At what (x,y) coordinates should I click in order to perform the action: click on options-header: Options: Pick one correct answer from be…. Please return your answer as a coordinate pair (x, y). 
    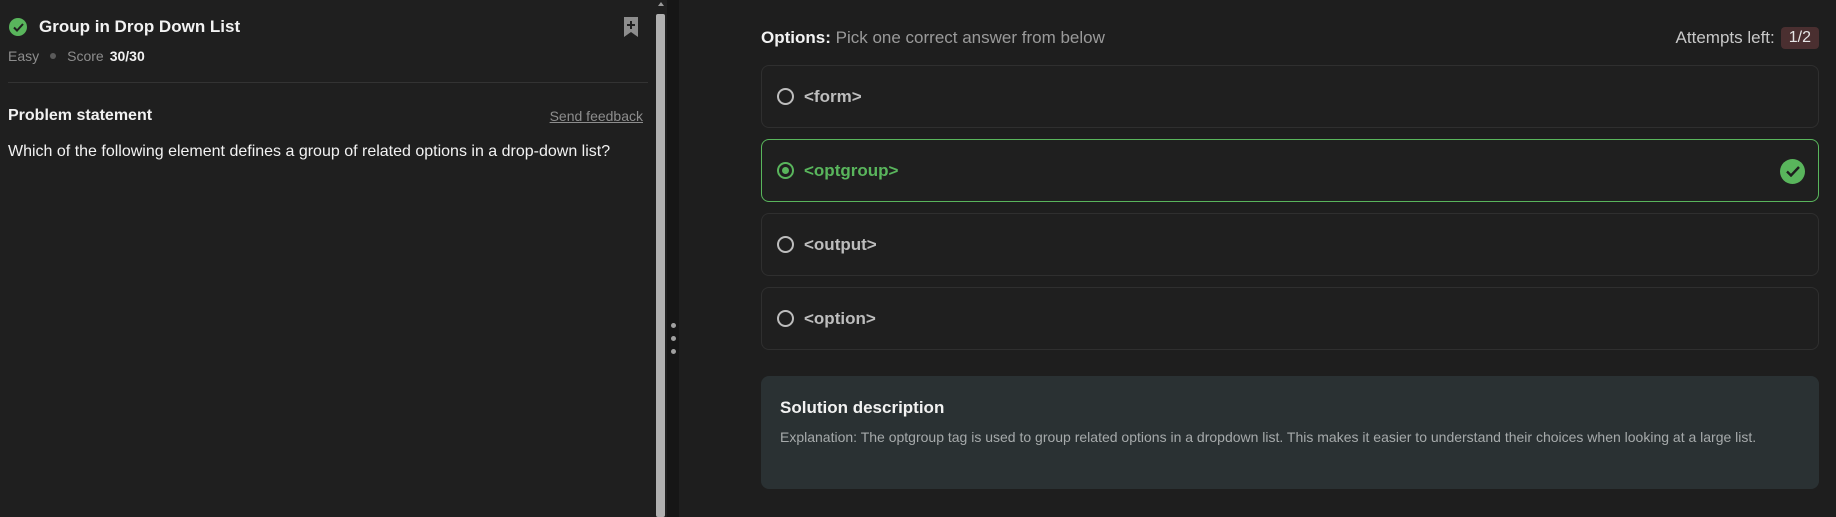
    Looking at the image, I should click on (1290, 27).